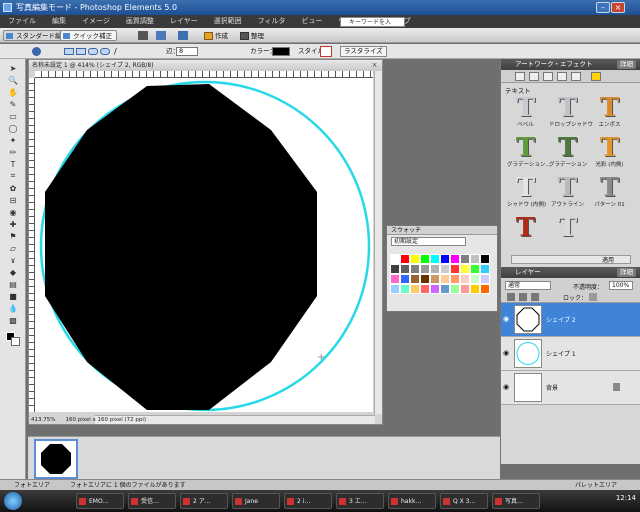  Describe the element at coordinates (13, 272) in the screenshot. I see `paint-bucket-icon: ◆` at that location.